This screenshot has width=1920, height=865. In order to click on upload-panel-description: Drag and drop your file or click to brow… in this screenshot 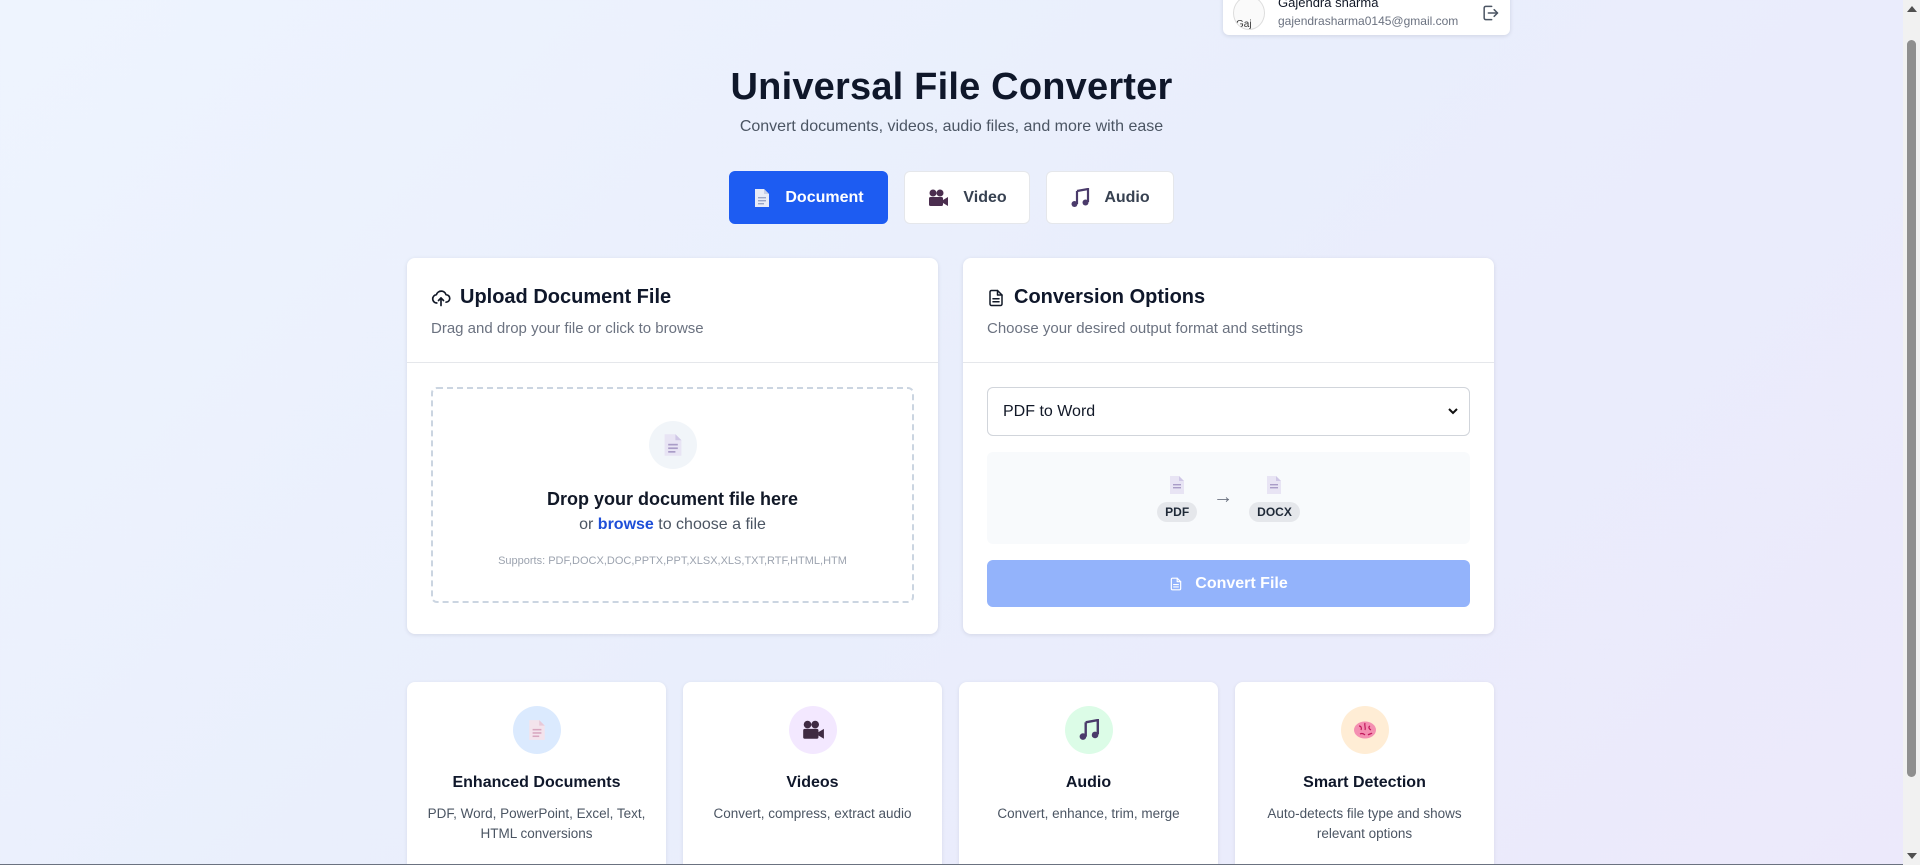, I will do `click(567, 328)`.